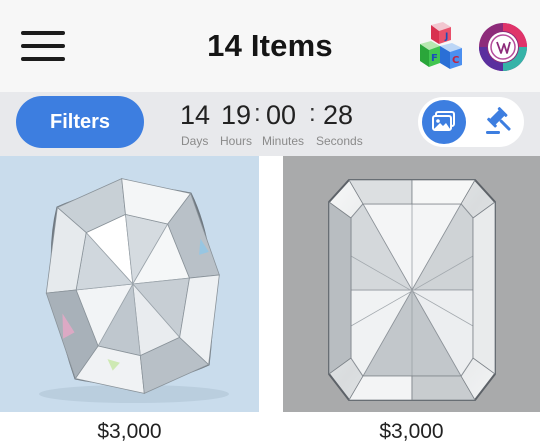  What do you see at coordinates (338, 115) in the screenshot?
I see `countdown-seconds: 28` at bounding box center [338, 115].